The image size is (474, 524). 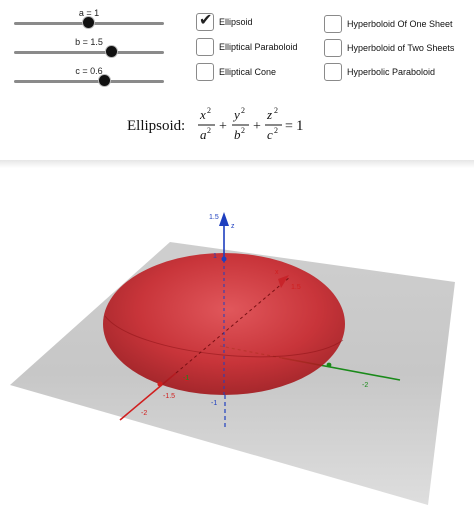 What do you see at coordinates (269, 114) in the screenshot?
I see `frac-z-numerator: z` at bounding box center [269, 114].